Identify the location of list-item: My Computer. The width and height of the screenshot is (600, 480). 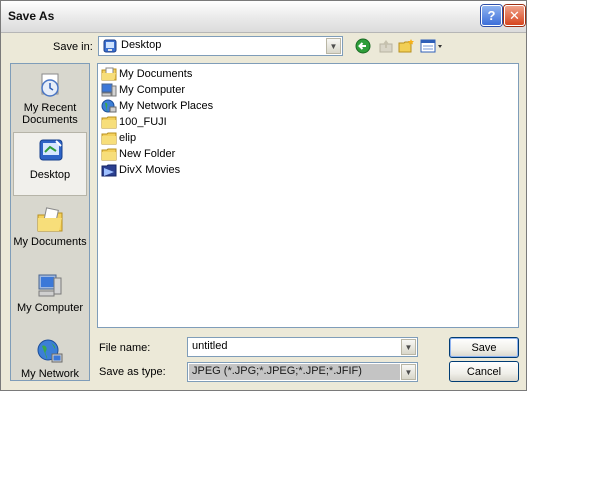
(143, 90).